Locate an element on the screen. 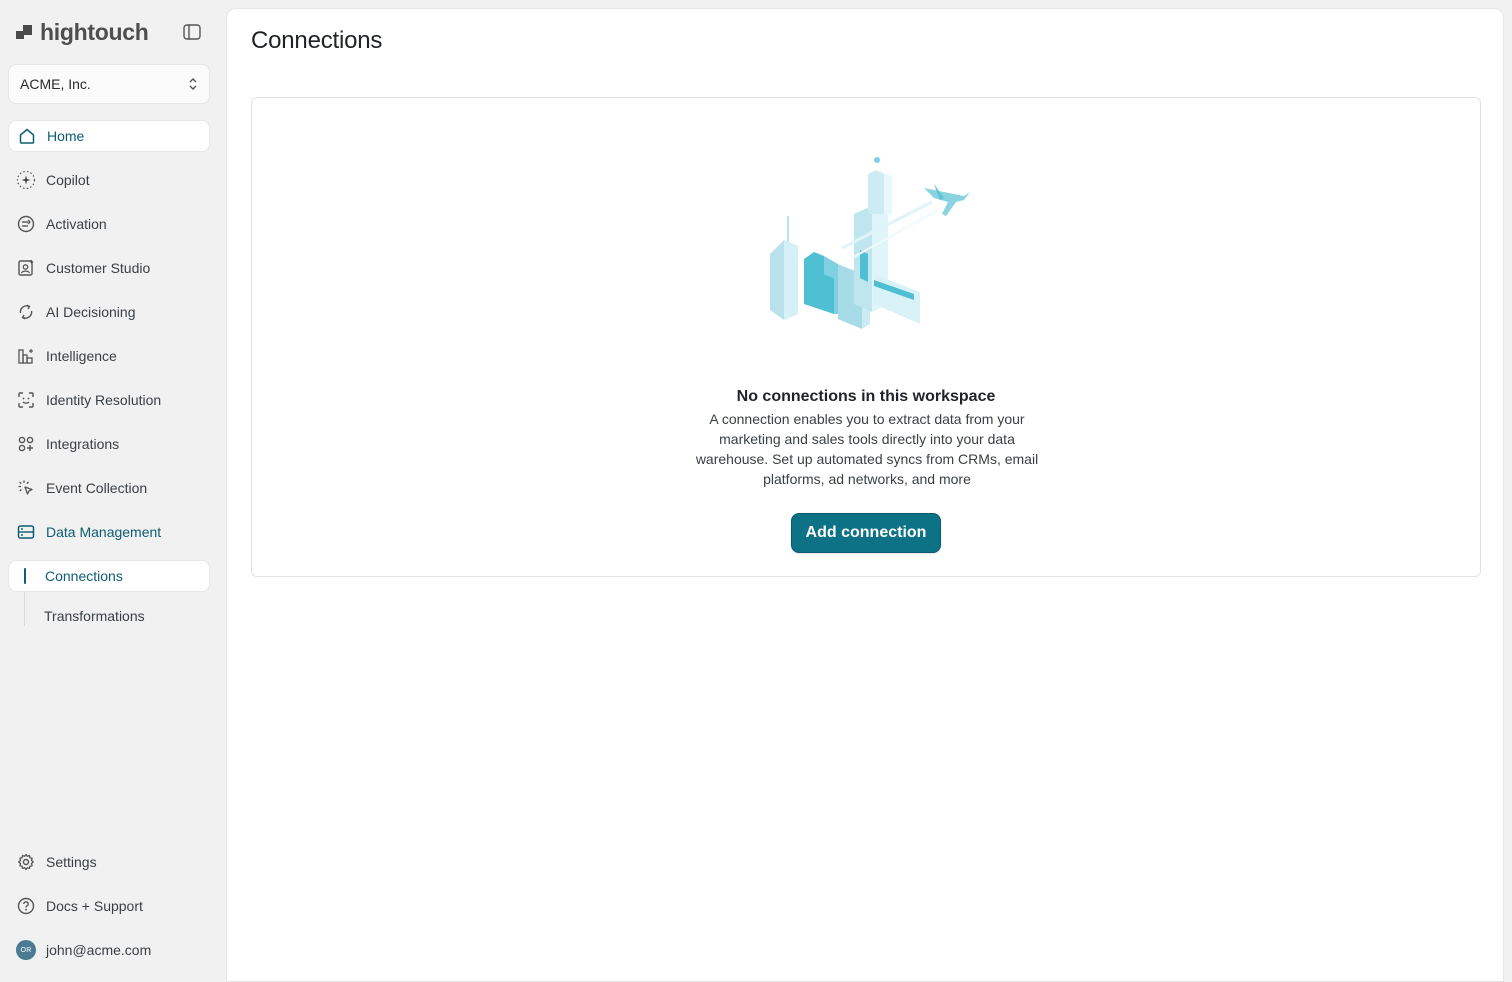  bar-chart-icon is located at coordinates (26, 356).